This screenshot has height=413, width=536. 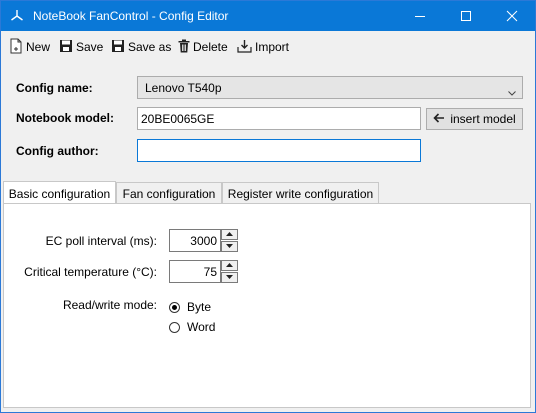 I want to click on save-as-button: Save as, so click(x=141, y=47).